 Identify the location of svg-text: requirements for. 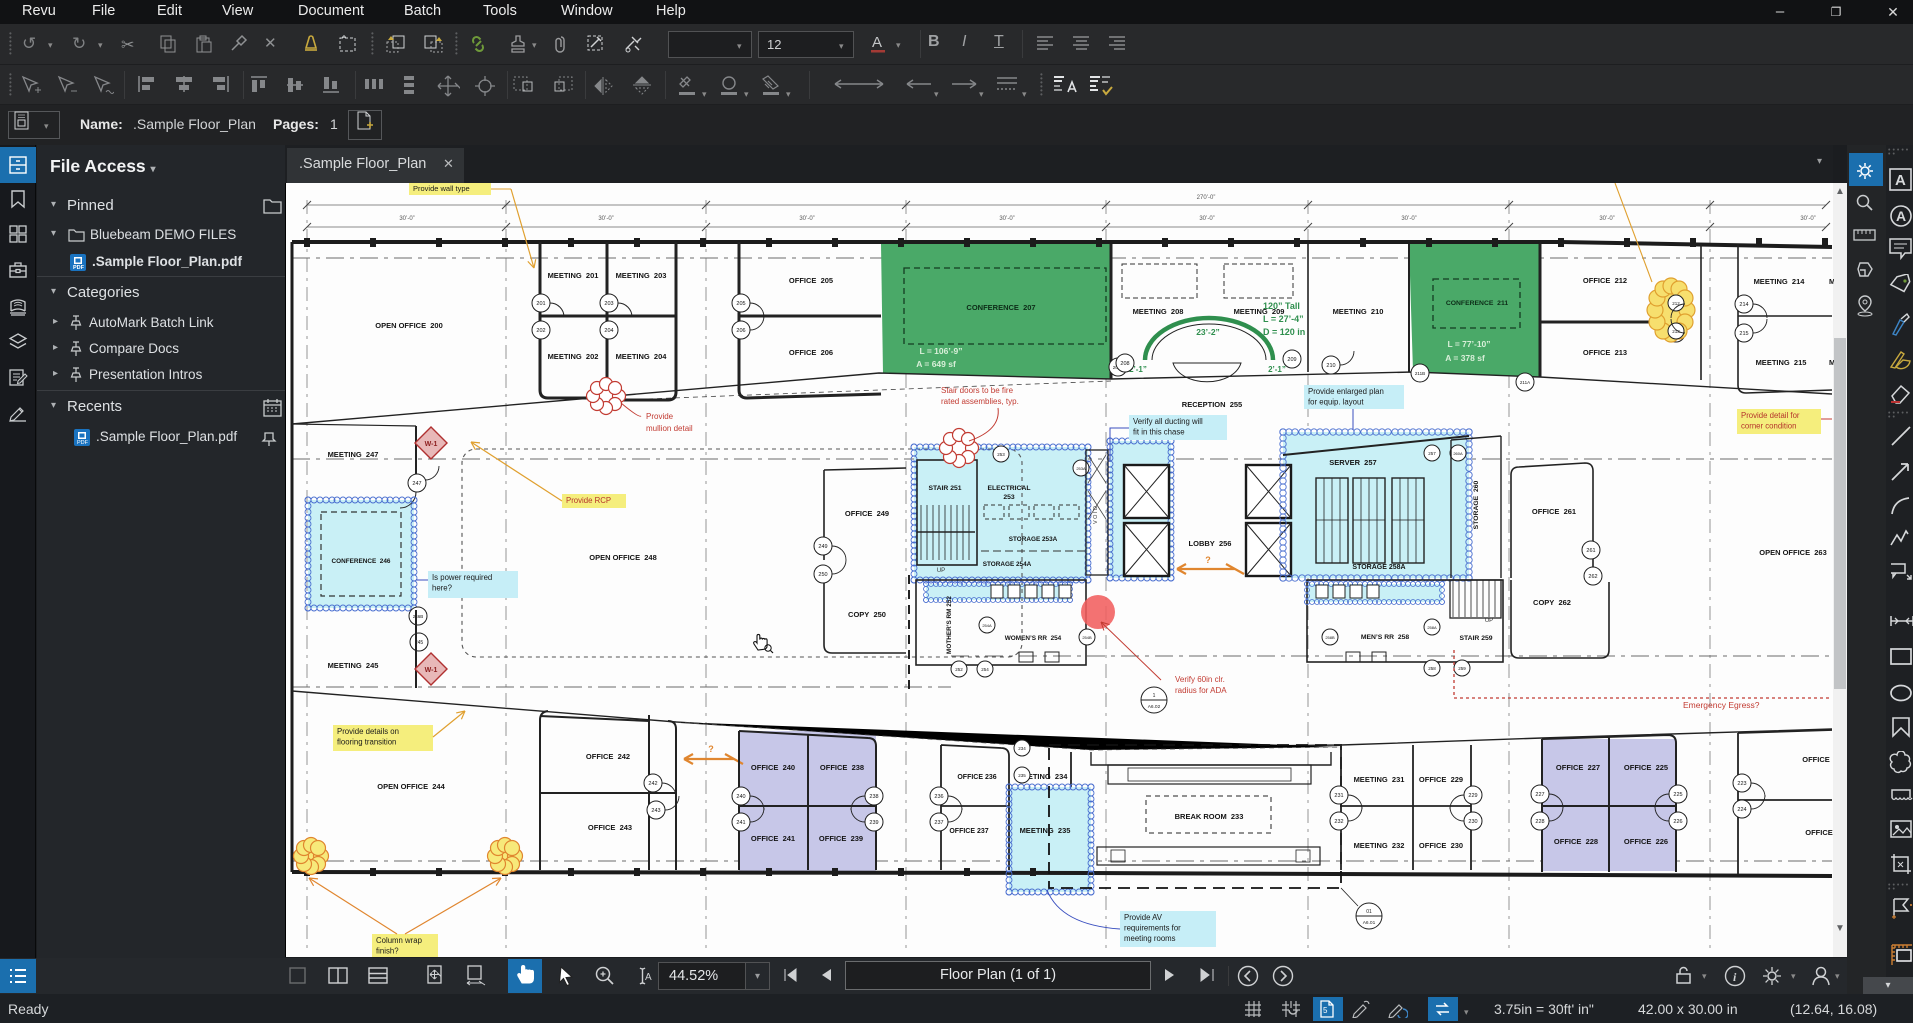
(1152, 928).